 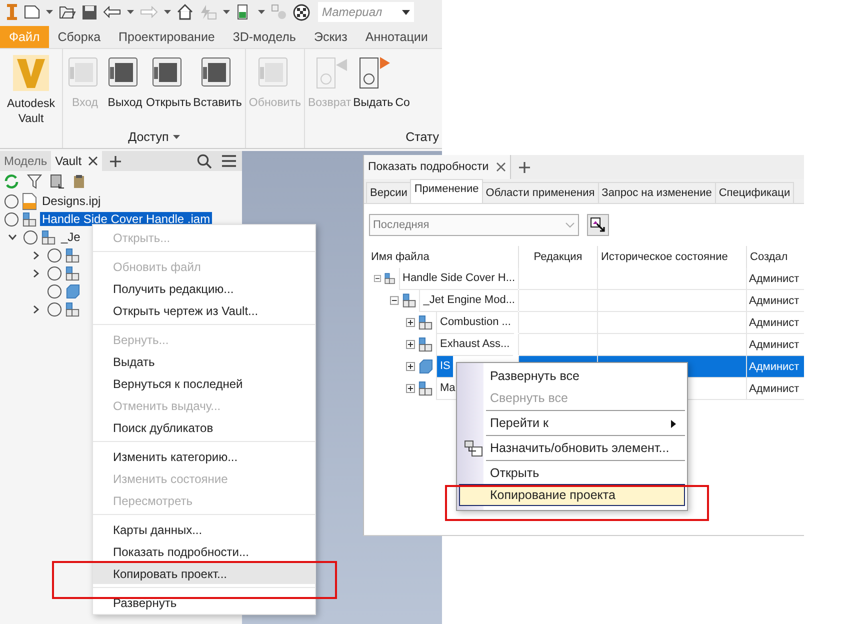 What do you see at coordinates (673, 424) in the screenshot?
I see `submenu-arrow-icon` at bounding box center [673, 424].